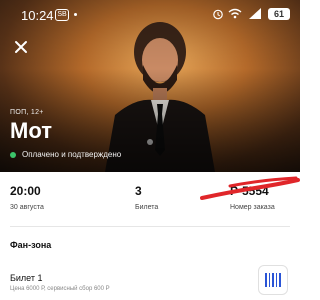 Image resolution: width=320 pixels, height=300 pixels. What do you see at coordinates (27, 112) in the screenshot?
I see `genre-age-label: ПОП, 12+` at bounding box center [27, 112].